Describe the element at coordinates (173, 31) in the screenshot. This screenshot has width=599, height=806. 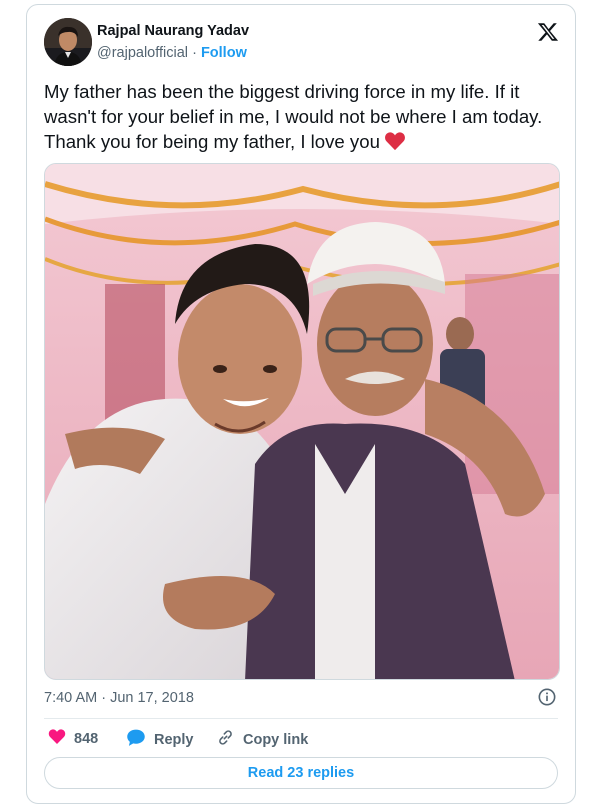
I see `author-name: Rajpal Naurang Yadav` at that location.